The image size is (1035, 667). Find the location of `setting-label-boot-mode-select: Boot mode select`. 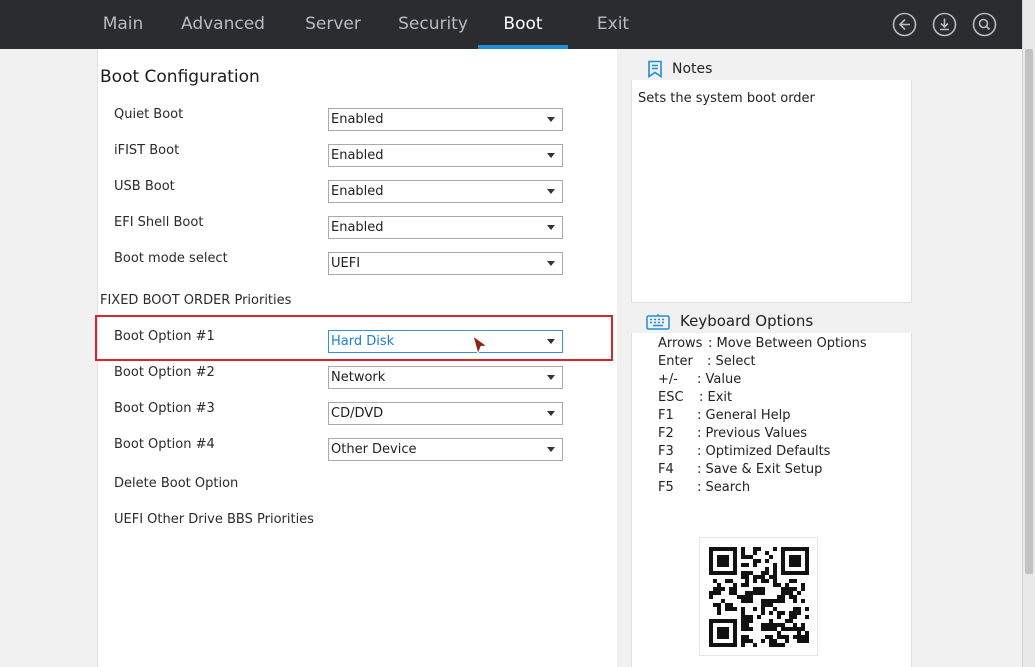

setting-label-boot-mode-select: Boot mode select is located at coordinates (171, 258).